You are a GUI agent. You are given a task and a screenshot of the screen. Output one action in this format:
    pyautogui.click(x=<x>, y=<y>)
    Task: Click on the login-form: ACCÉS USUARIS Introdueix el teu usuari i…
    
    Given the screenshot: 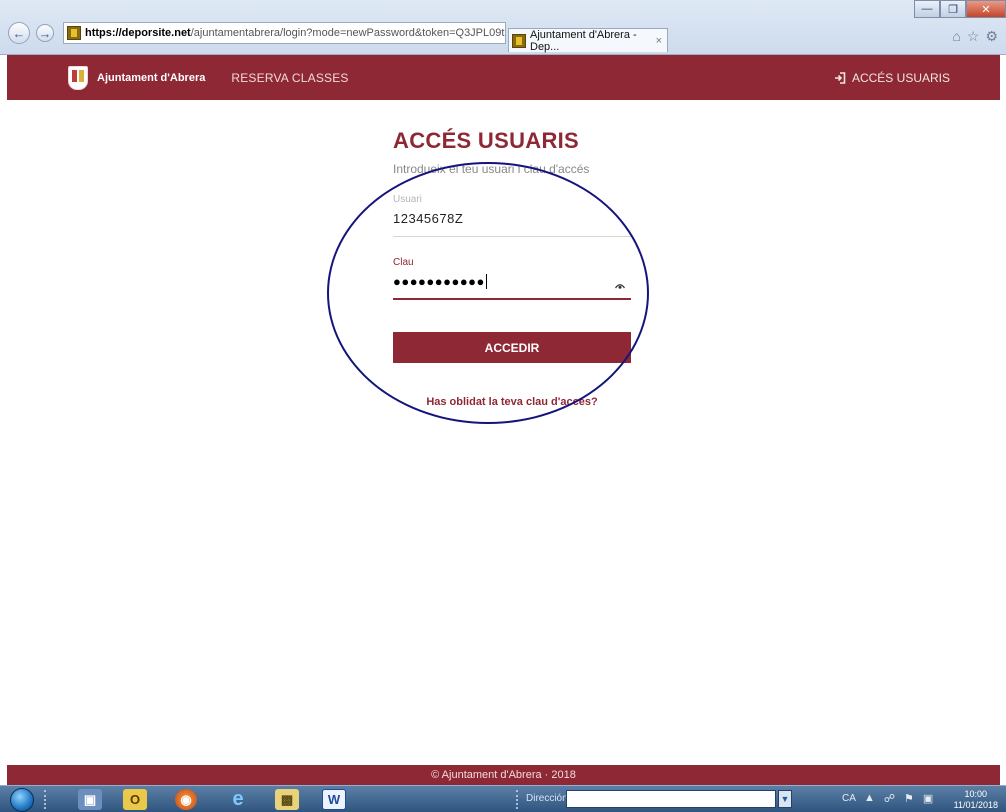 What is the action you would take?
    pyautogui.click(x=512, y=268)
    